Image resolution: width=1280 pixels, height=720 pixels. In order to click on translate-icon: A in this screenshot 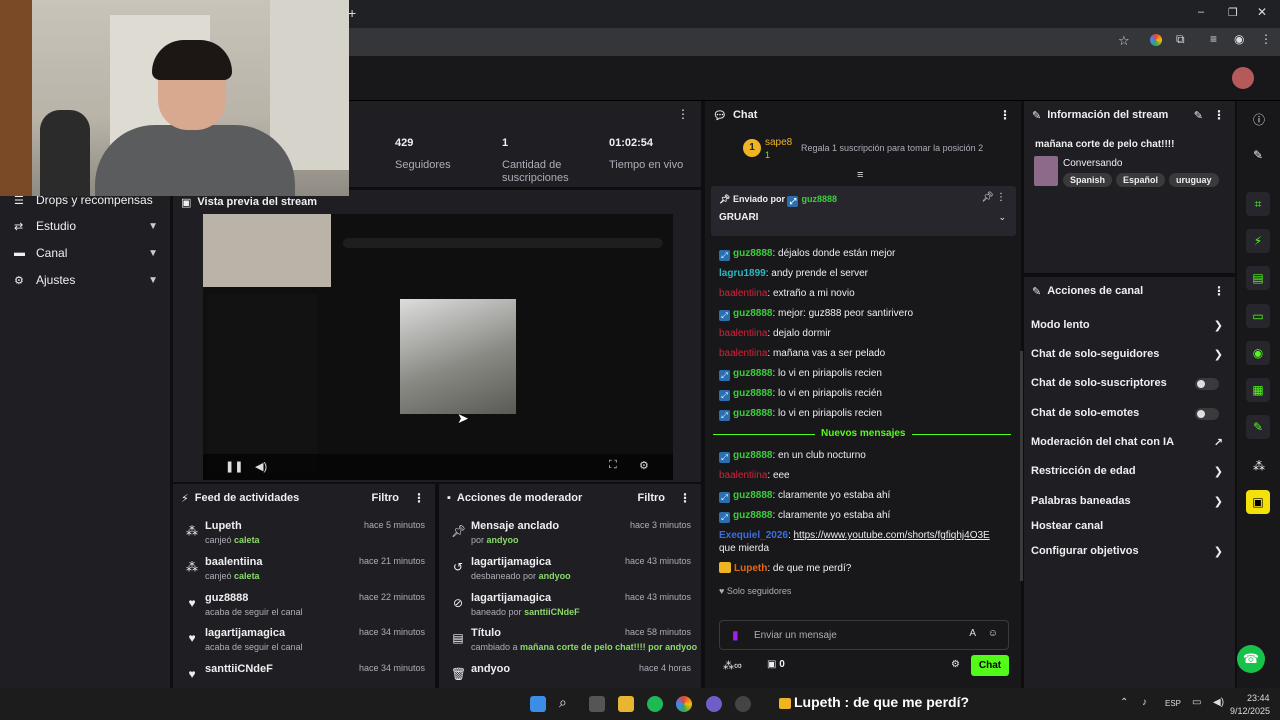, I will do `click(972, 633)`.